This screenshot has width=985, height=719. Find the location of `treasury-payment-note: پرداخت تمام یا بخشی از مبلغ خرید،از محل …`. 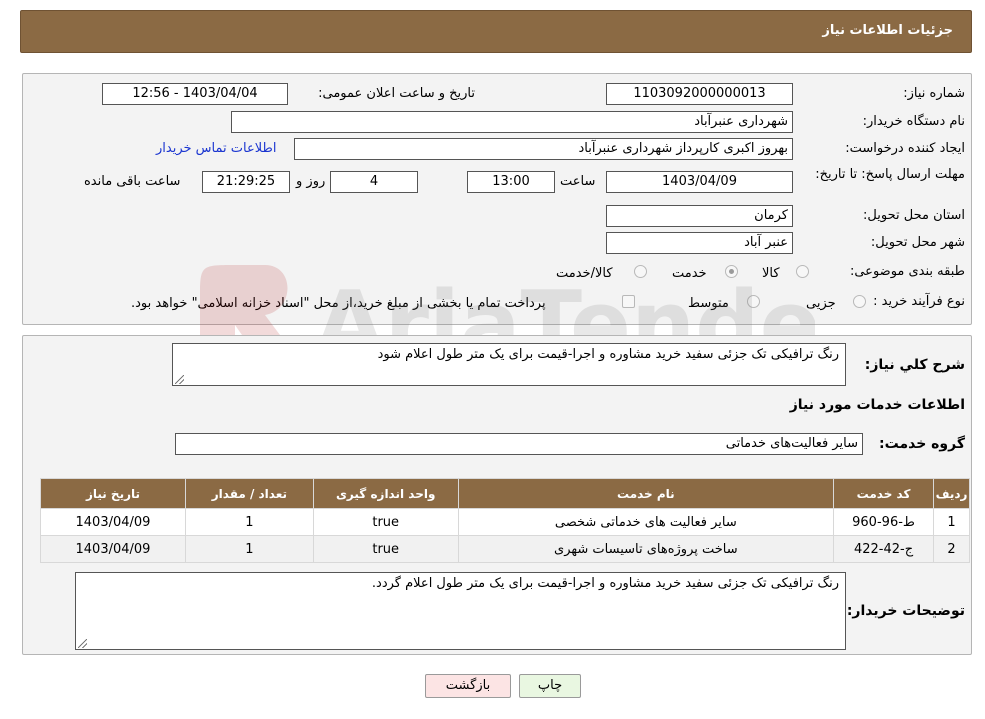

treasury-payment-note: پرداخت تمام یا بخشی از مبلغ خرید،از محل … is located at coordinates (338, 303).